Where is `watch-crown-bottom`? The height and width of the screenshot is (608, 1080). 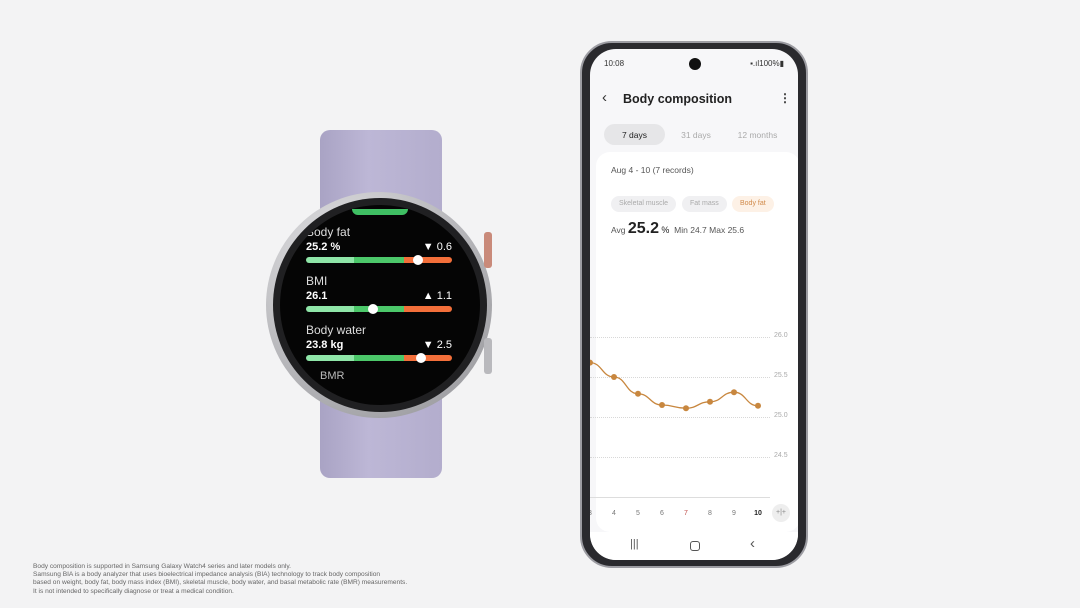 watch-crown-bottom is located at coordinates (488, 356).